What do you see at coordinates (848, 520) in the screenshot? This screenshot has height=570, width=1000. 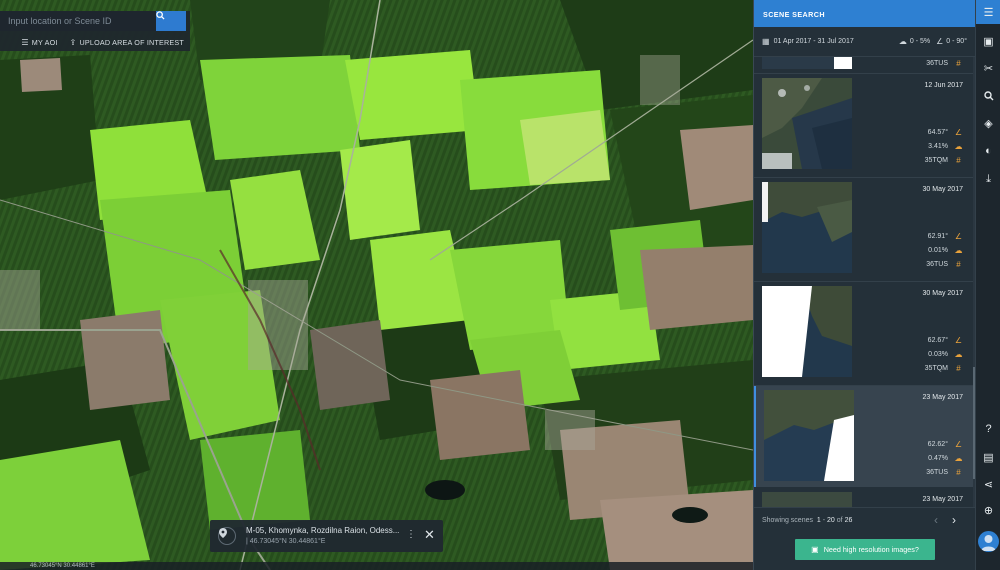 I see `paging-total: 26` at bounding box center [848, 520].